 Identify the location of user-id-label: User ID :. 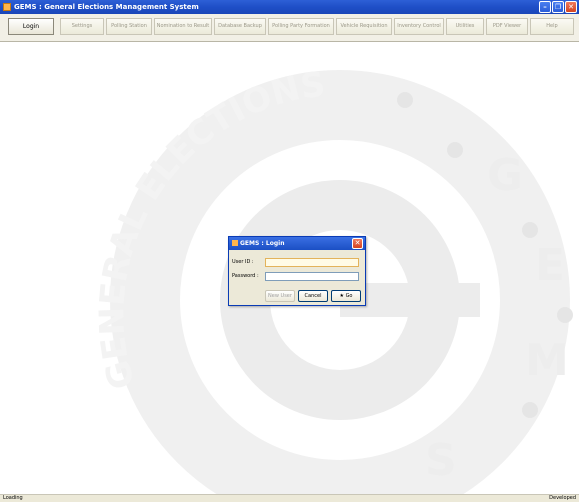
(243, 262).